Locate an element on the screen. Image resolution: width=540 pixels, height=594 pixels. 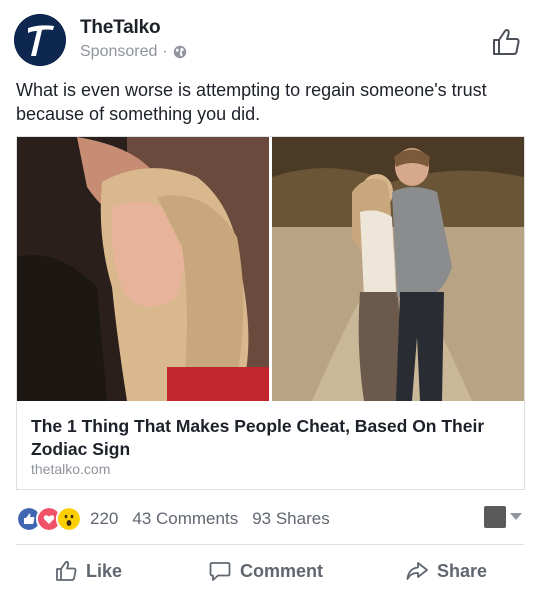
like-button: Like is located at coordinates (88, 571).